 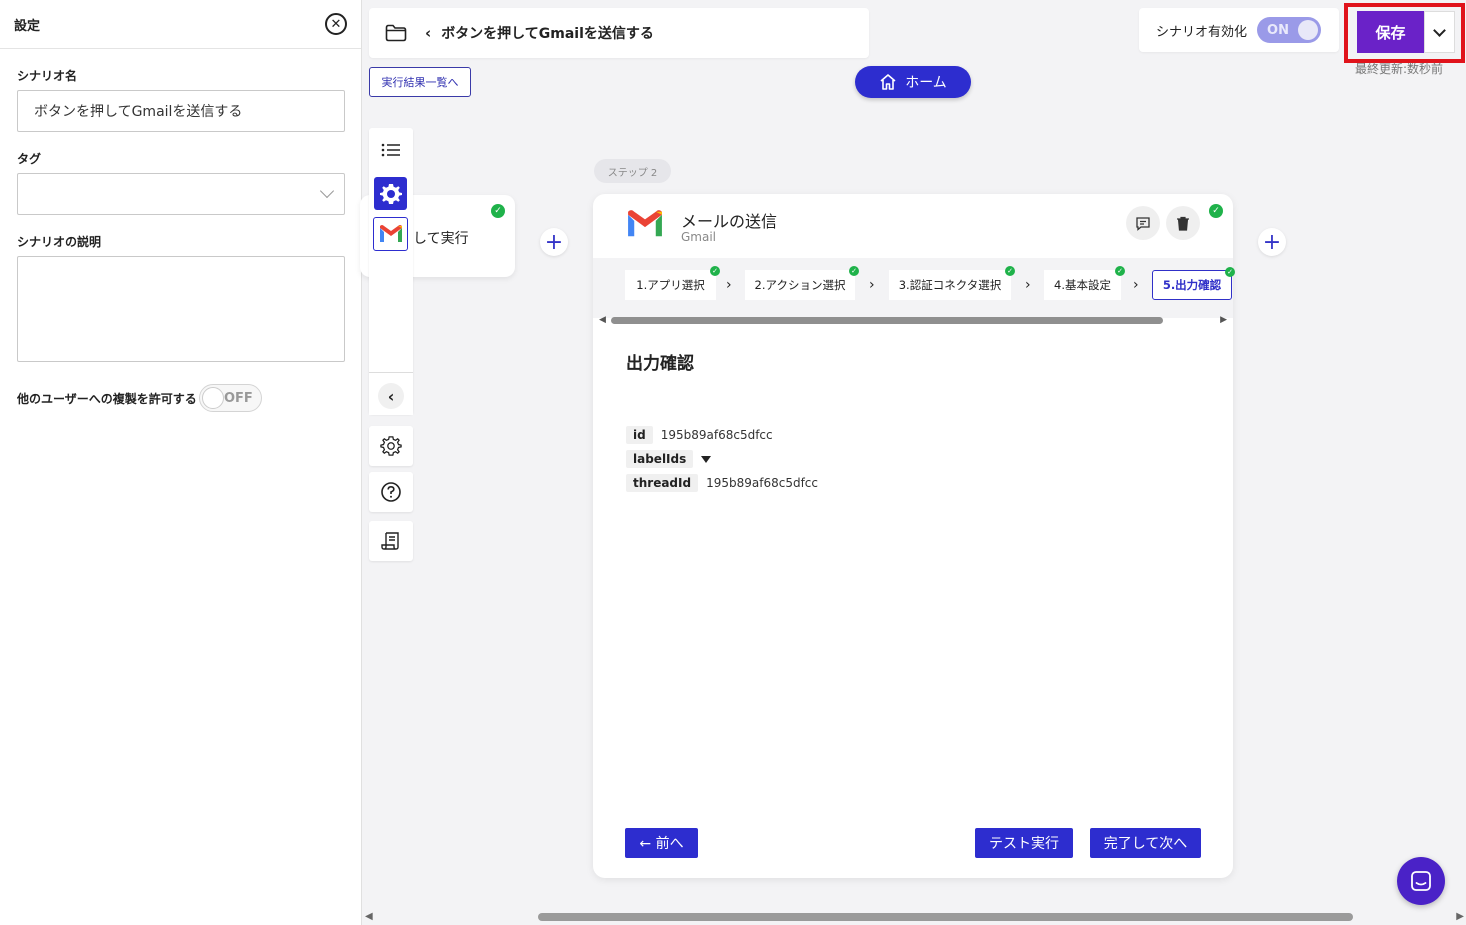 I want to click on test-run-button: テスト実行, so click(x=1024, y=843).